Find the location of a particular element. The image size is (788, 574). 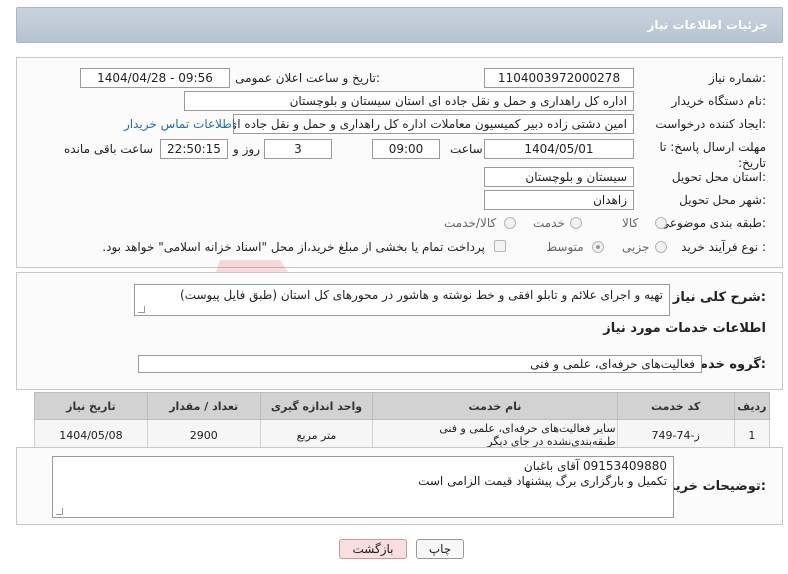

deadline-time-label: ساعت is located at coordinates (466, 149).